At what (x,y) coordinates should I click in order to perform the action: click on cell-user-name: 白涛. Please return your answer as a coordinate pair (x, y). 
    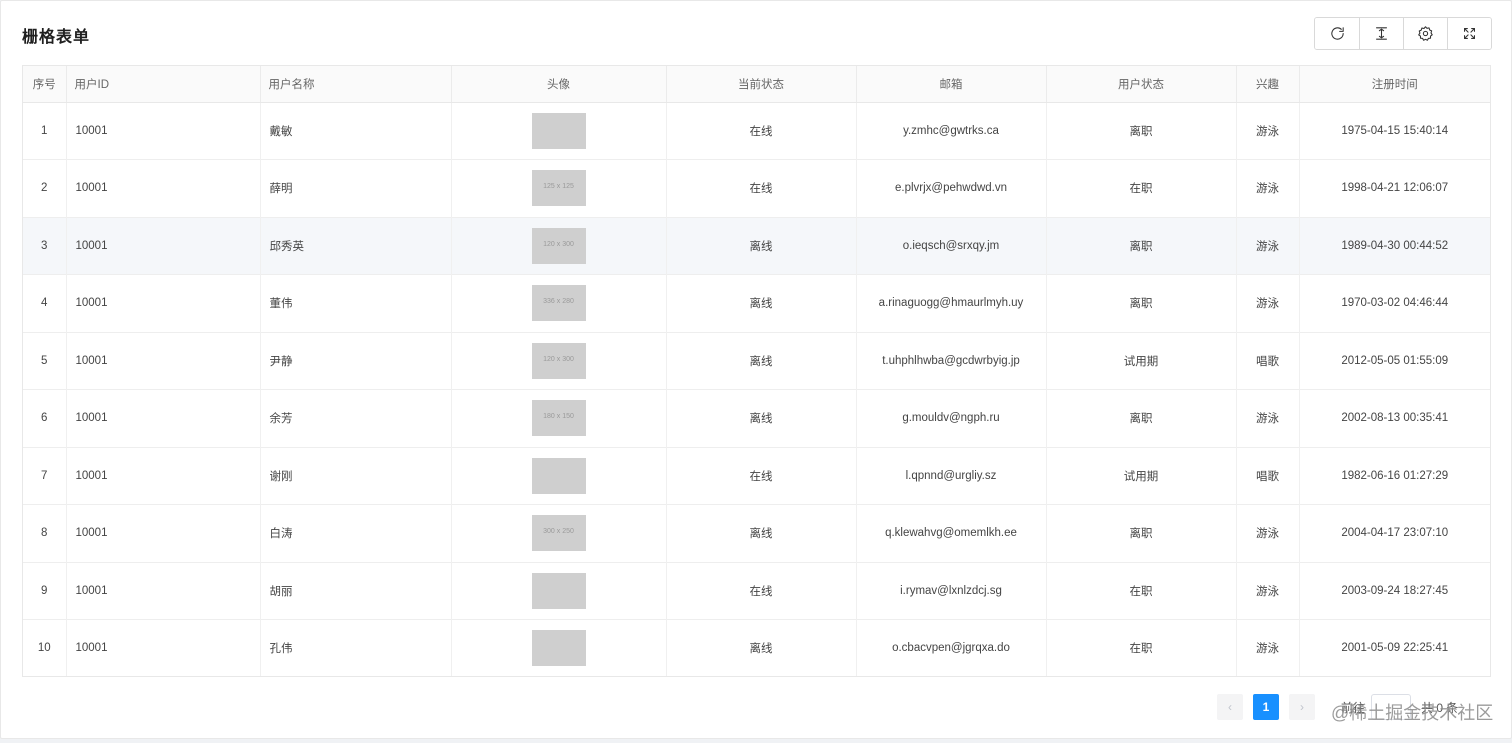
    Looking at the image, I should click on (356, 533).